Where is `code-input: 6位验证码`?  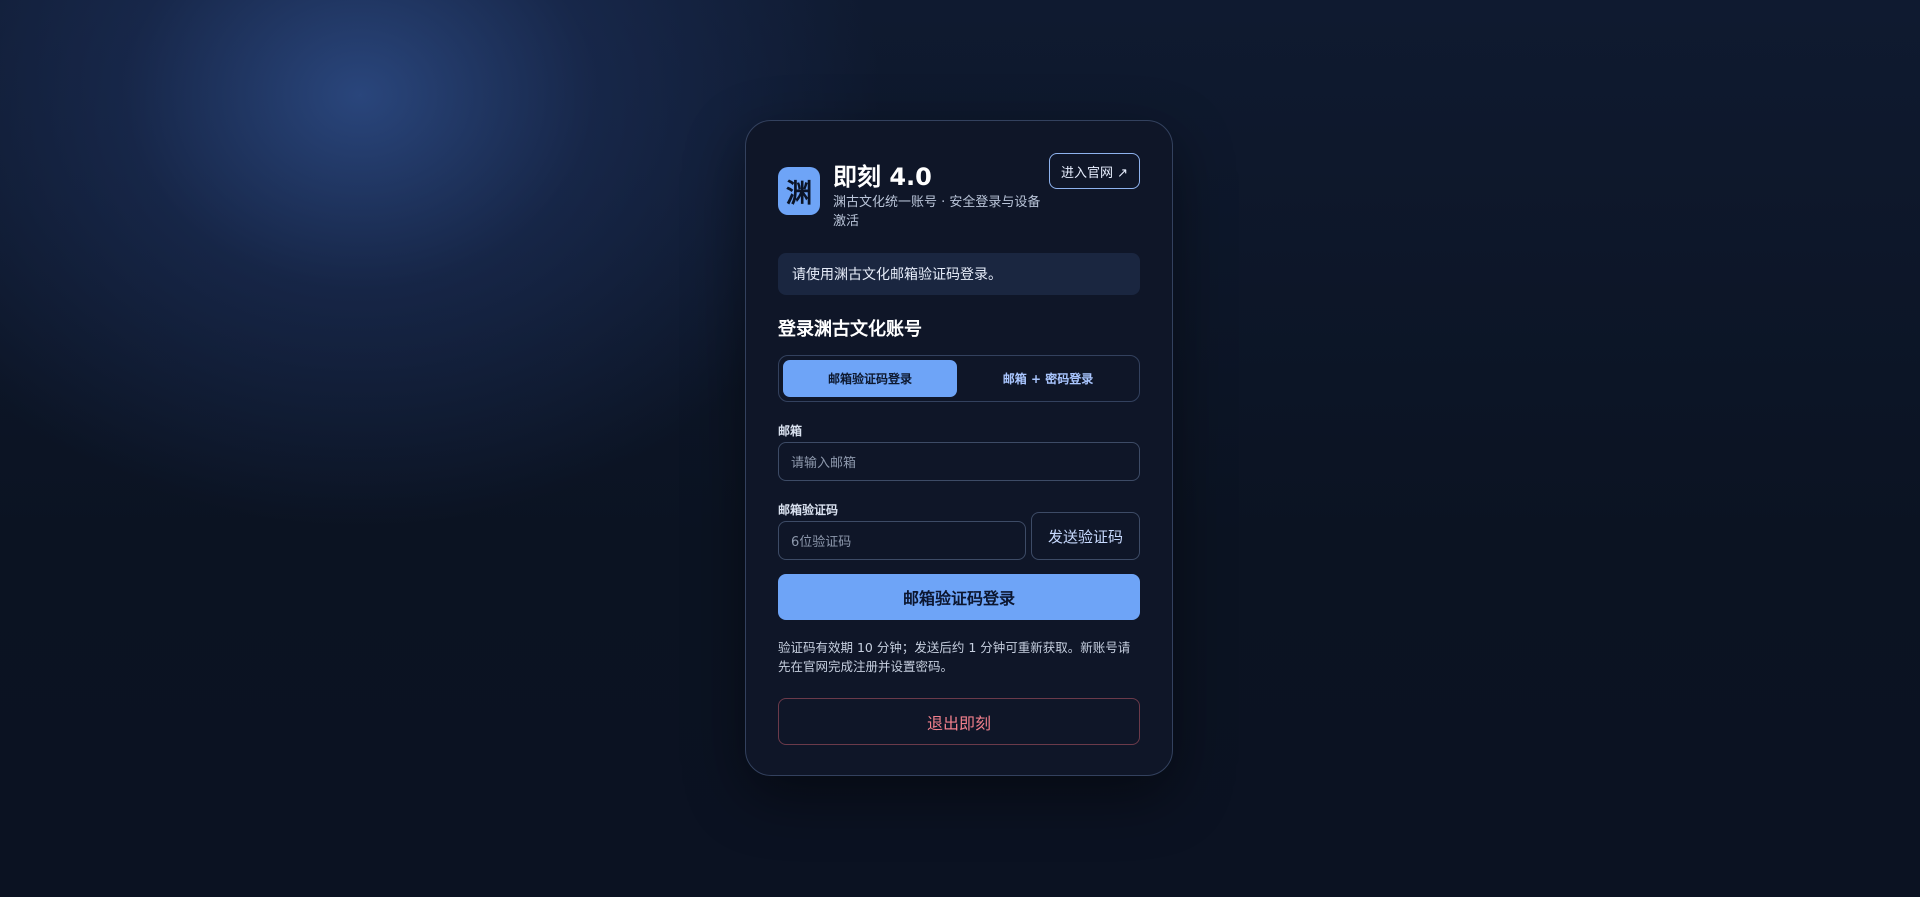 code-input: 6位验证码 is located at coordinates (902, 540).